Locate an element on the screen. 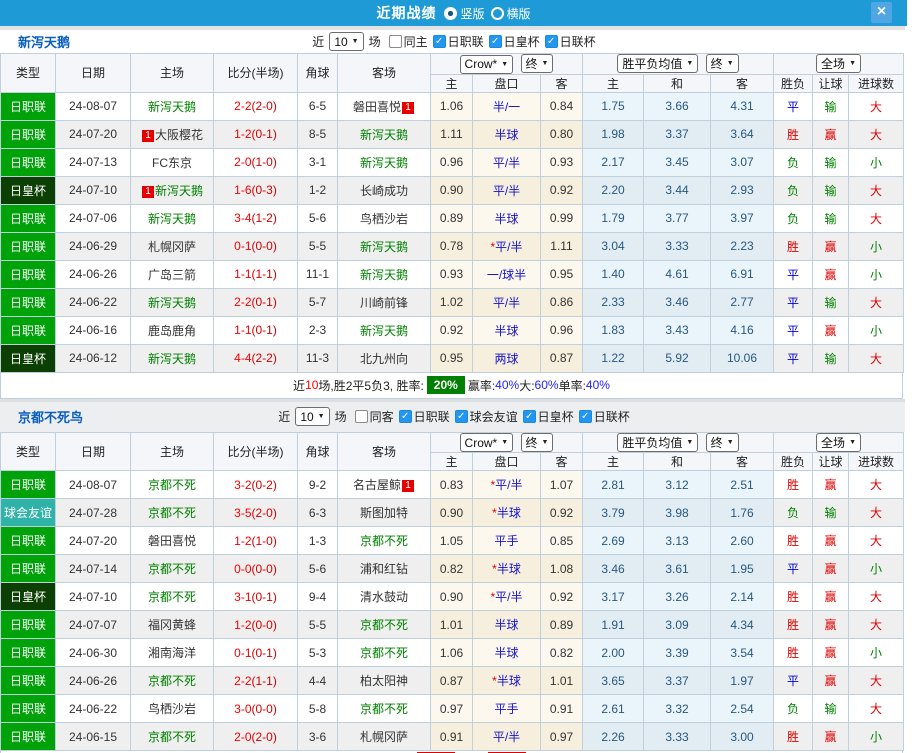  corner-cell: 1-3 is located at coordinates (317, 540).